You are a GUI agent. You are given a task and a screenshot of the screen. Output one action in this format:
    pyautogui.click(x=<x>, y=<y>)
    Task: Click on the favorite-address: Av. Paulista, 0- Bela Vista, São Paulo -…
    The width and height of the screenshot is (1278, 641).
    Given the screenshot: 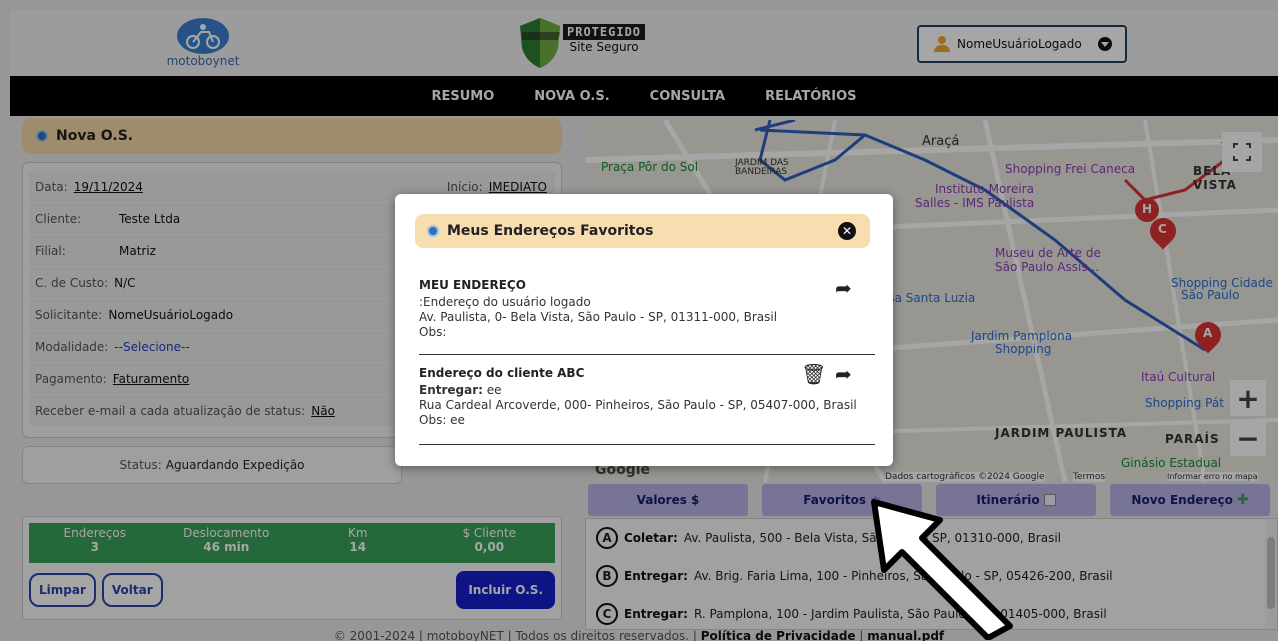 What is the action you would take?
    pyautogui.click(x=598, y=317)
    